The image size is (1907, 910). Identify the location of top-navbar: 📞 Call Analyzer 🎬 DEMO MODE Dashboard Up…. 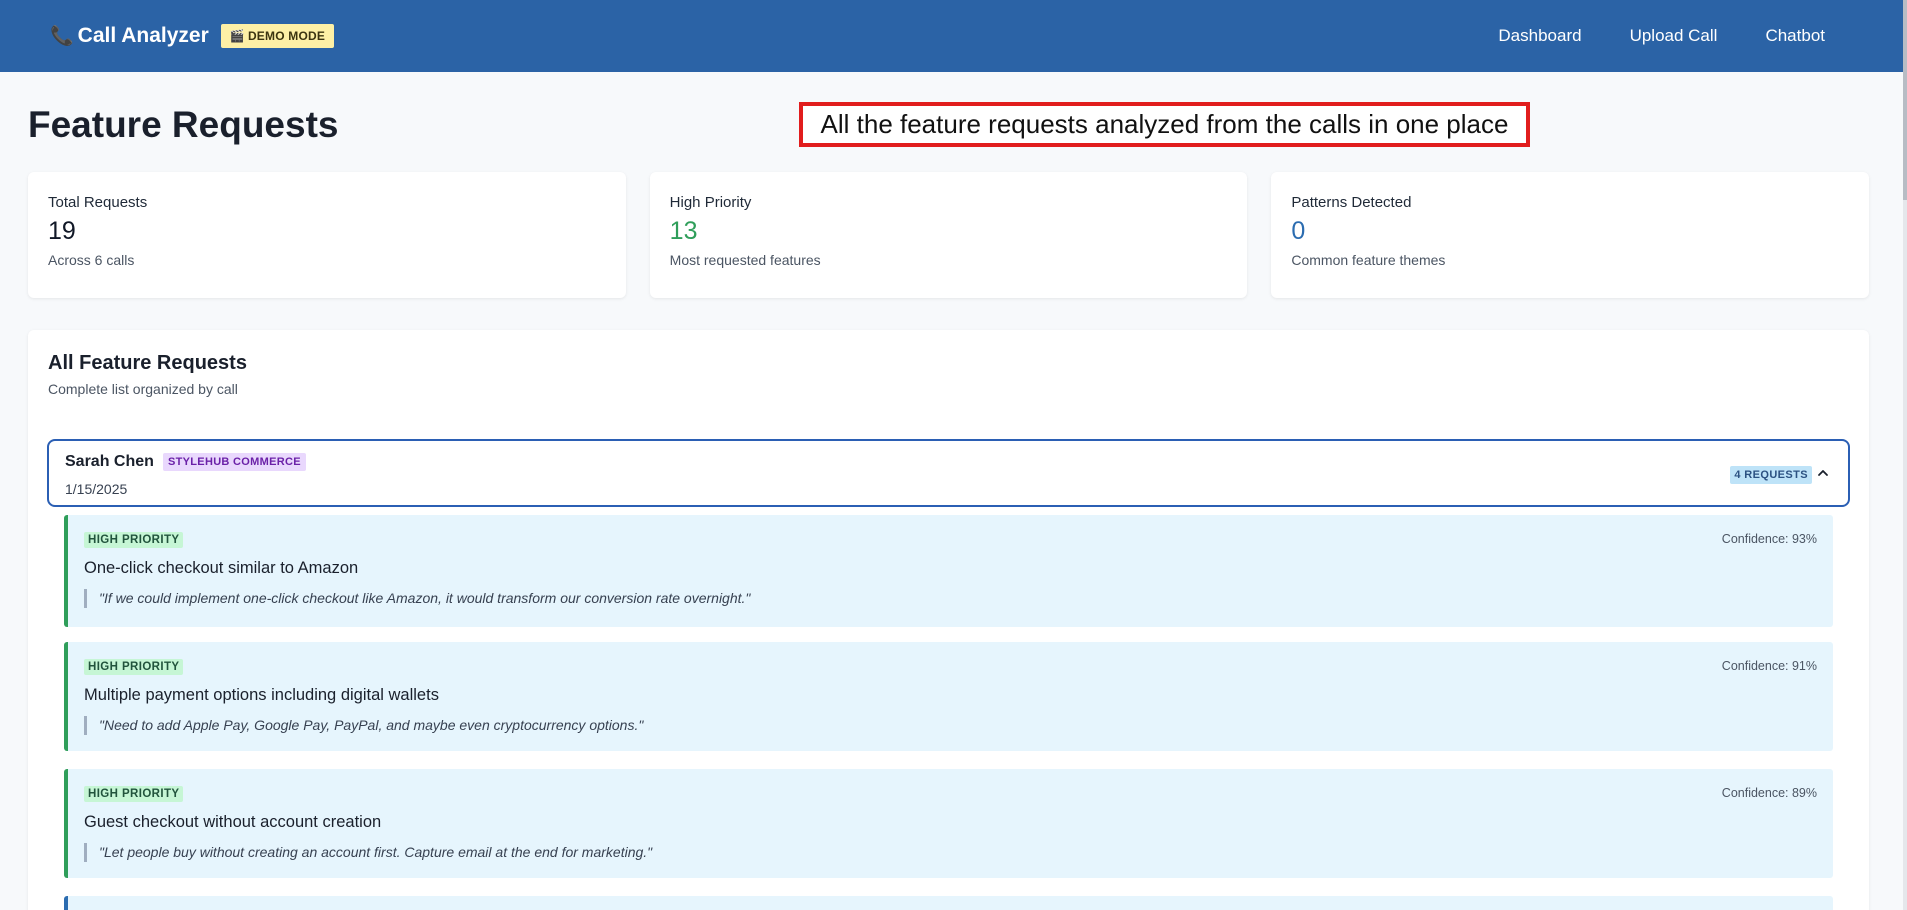
(951, 36).